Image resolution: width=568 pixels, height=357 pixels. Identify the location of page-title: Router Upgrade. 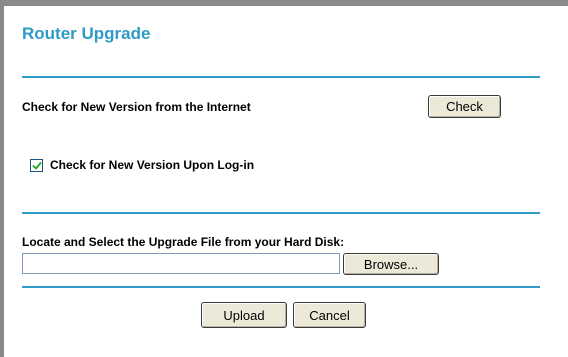
(86, 33).